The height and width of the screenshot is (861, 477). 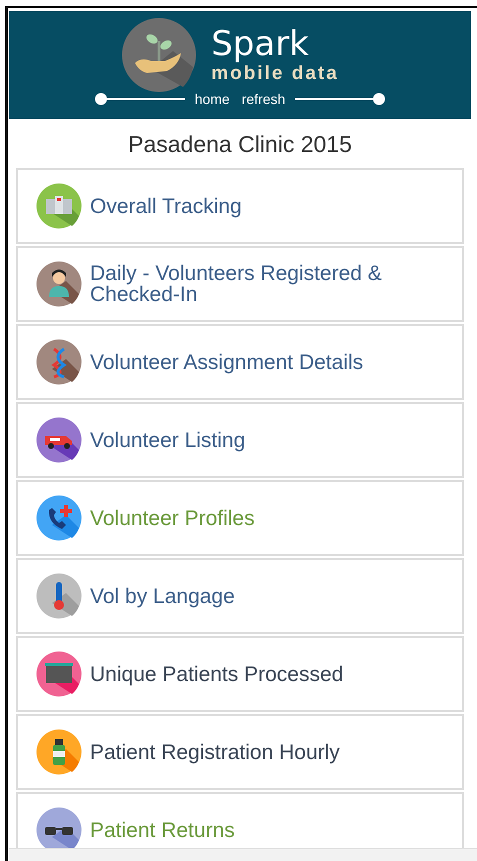 What do you see at coordinates (215, 752) in the screenshot?
I see `menu-item-label: Patient Registration Hourly` at bounding box center [215, 752].